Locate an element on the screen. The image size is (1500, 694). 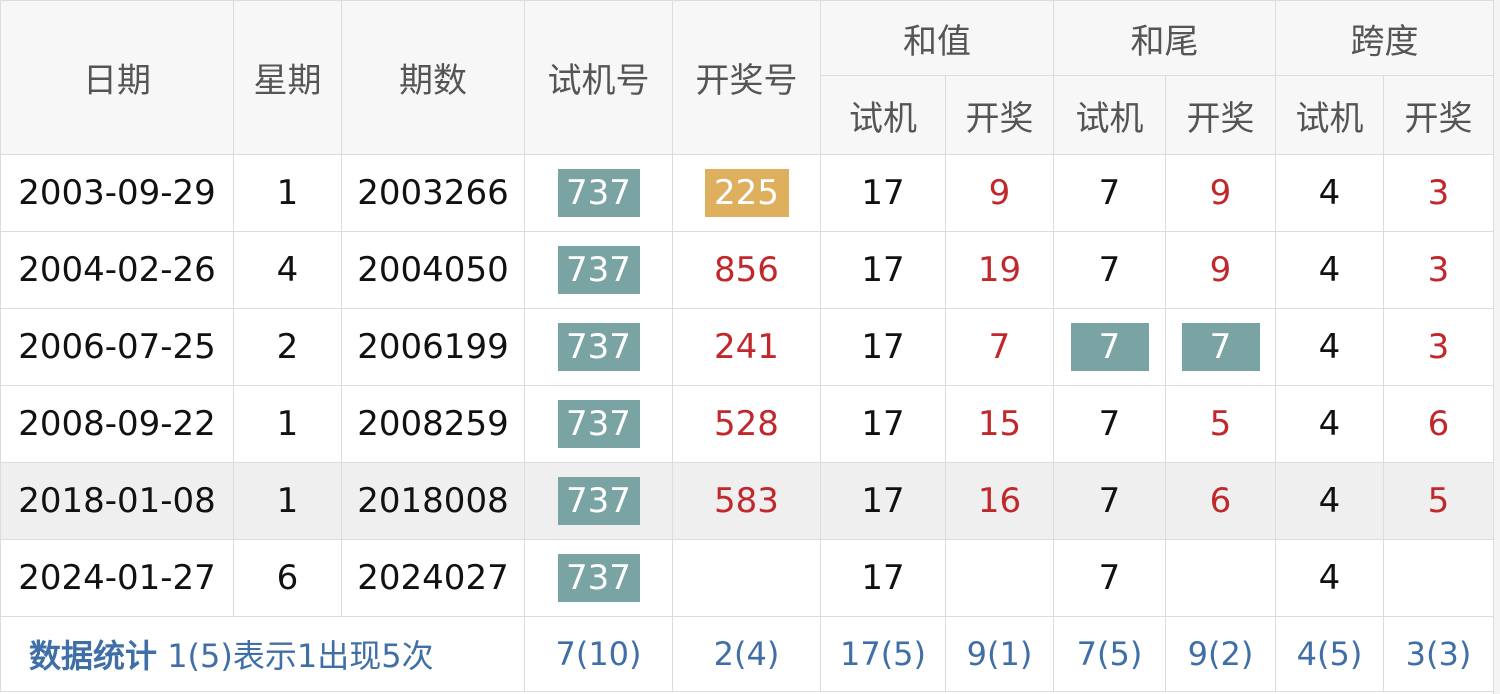
cell-sum-draw: 15 is located at coordinates (999, 424).